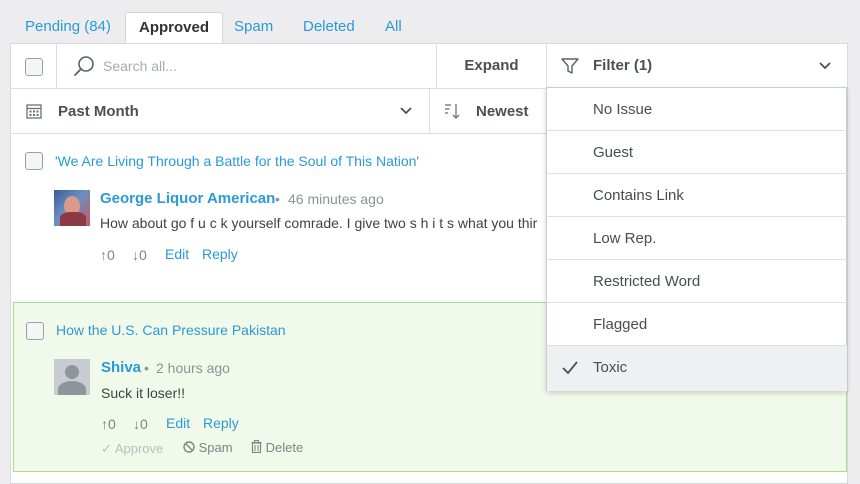 The image size is (860, 484). What do you see at coordinates (697, 195) in the screenshot?
I see `filter-option-contains-link: Contains Link` at bounding box center [697, 195].